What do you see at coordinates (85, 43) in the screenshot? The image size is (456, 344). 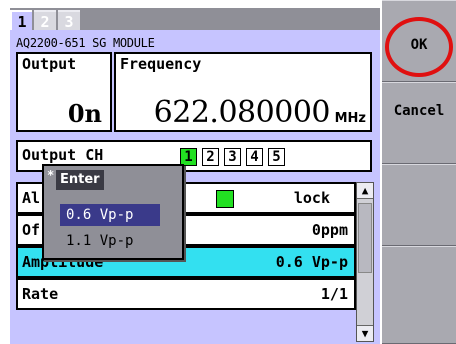 I see `module-title: AQ2200-651 SG MODULE` at bounding box center [85, 43].